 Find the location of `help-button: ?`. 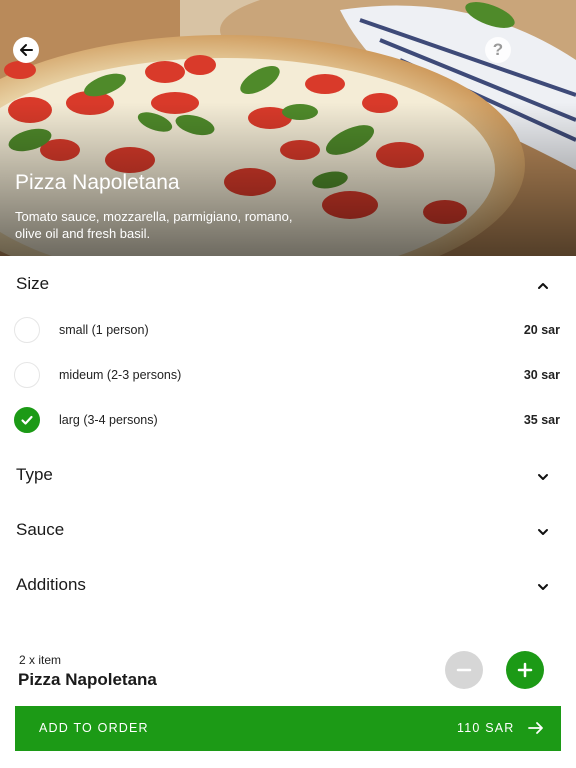

help-button: ? is located at coordinates (498, 50).